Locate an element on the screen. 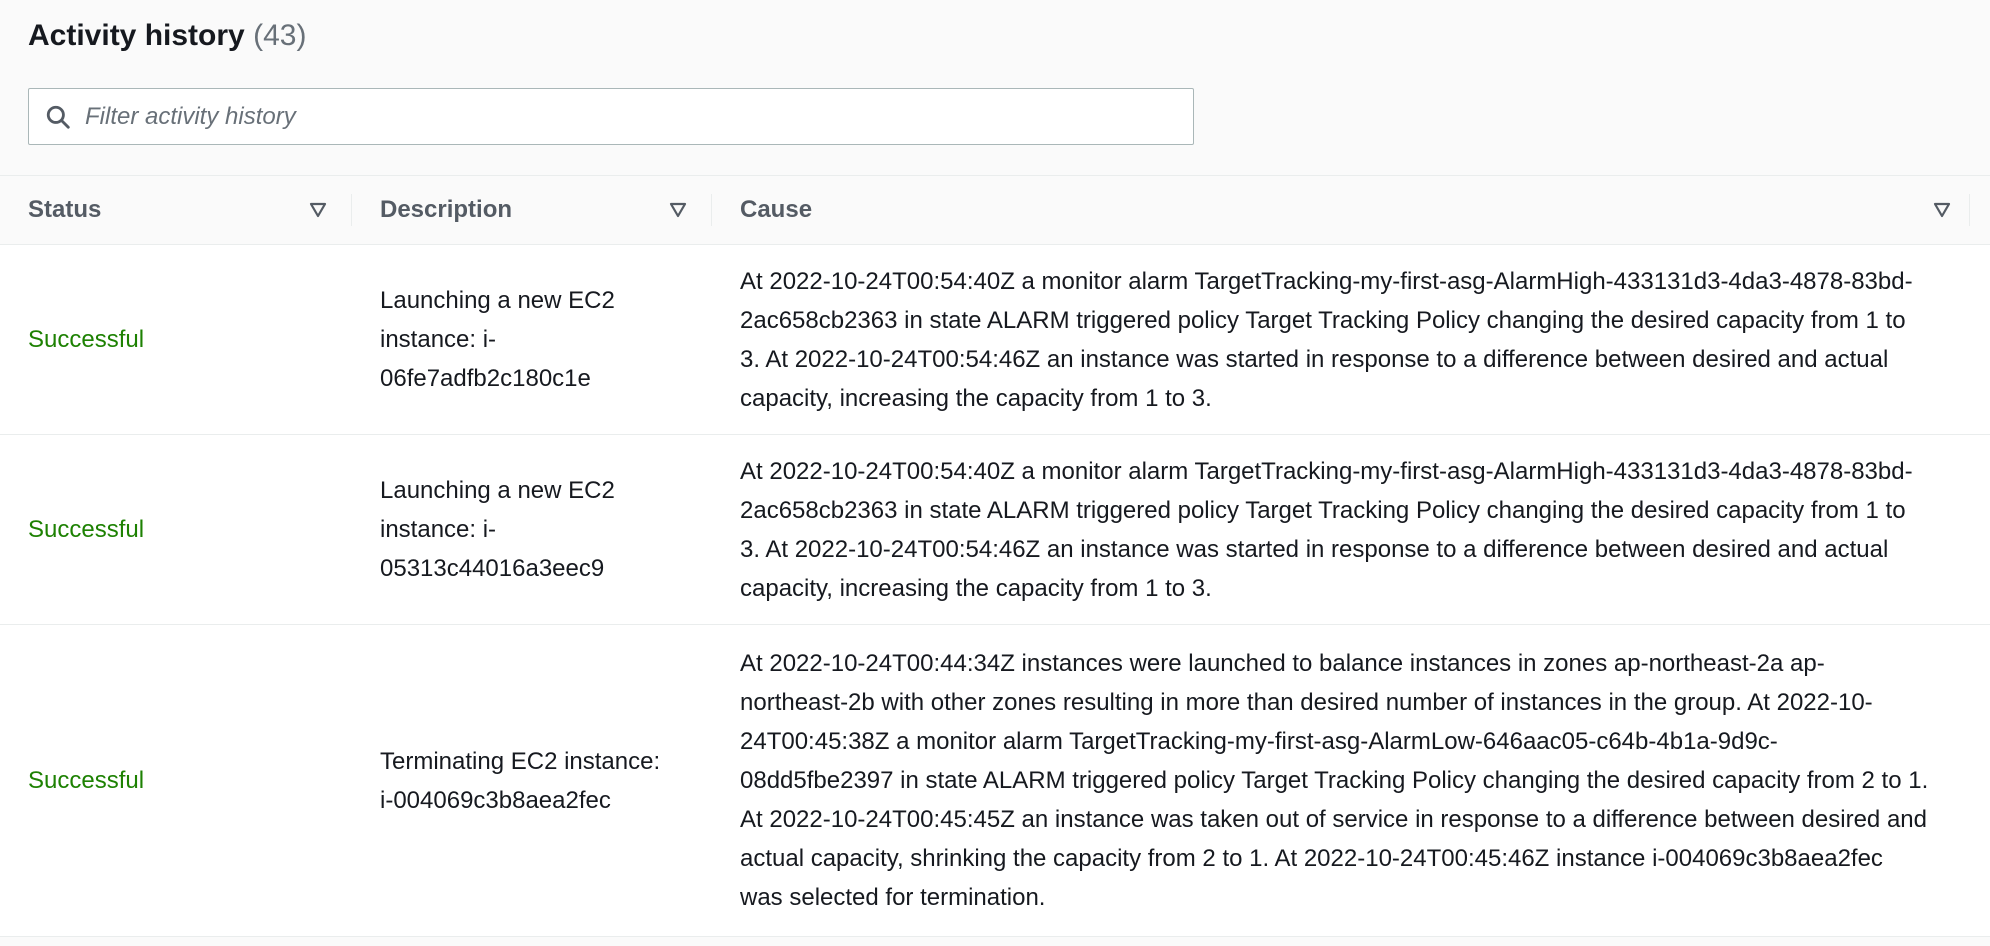 The image size is (1990, 946). column-header-cause: Cause is located at coordinates (1351, 210).